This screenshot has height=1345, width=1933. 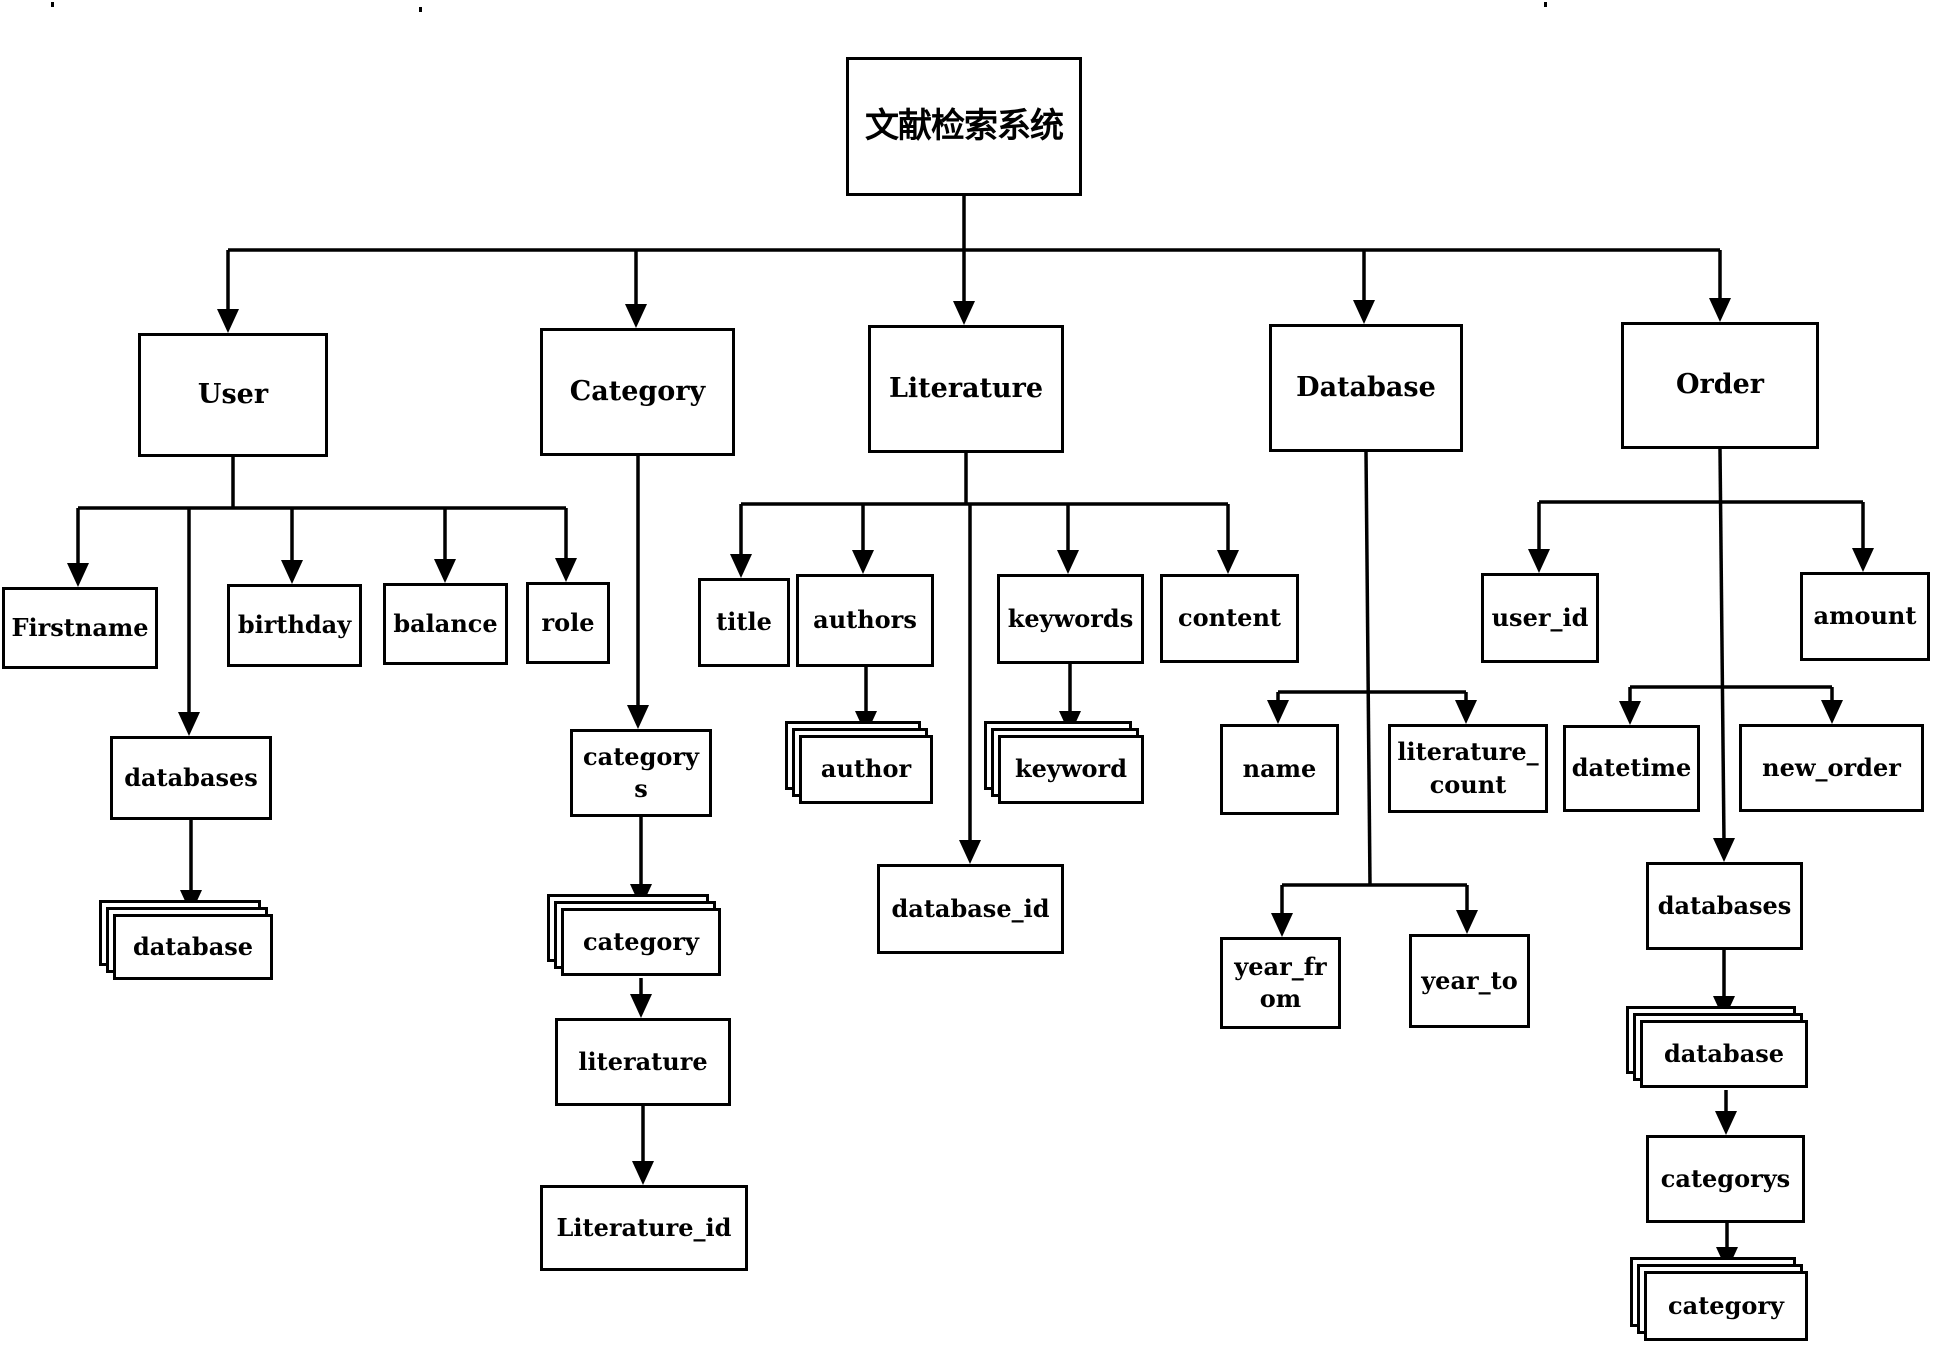 I want to click on field-label: content, so click(x=1229, y=618).